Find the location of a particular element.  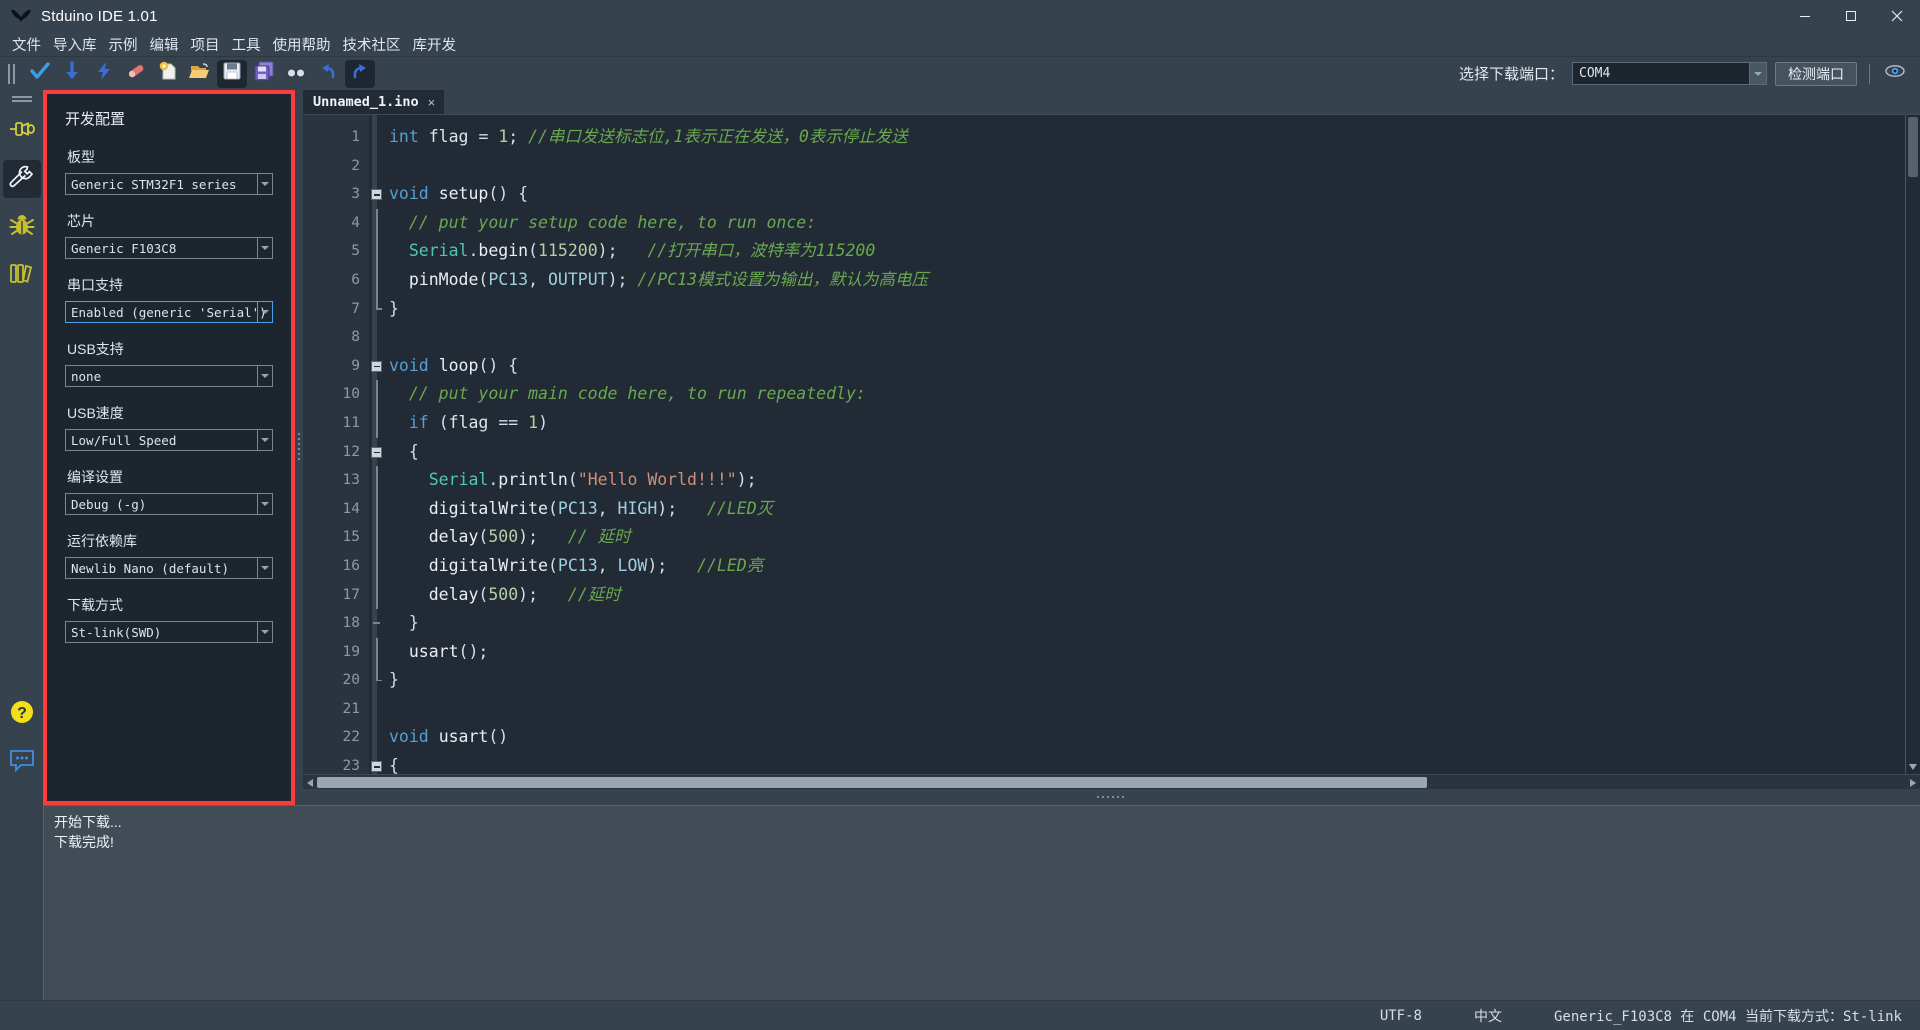

line-number: 3 is located at coordinates (355, 194).